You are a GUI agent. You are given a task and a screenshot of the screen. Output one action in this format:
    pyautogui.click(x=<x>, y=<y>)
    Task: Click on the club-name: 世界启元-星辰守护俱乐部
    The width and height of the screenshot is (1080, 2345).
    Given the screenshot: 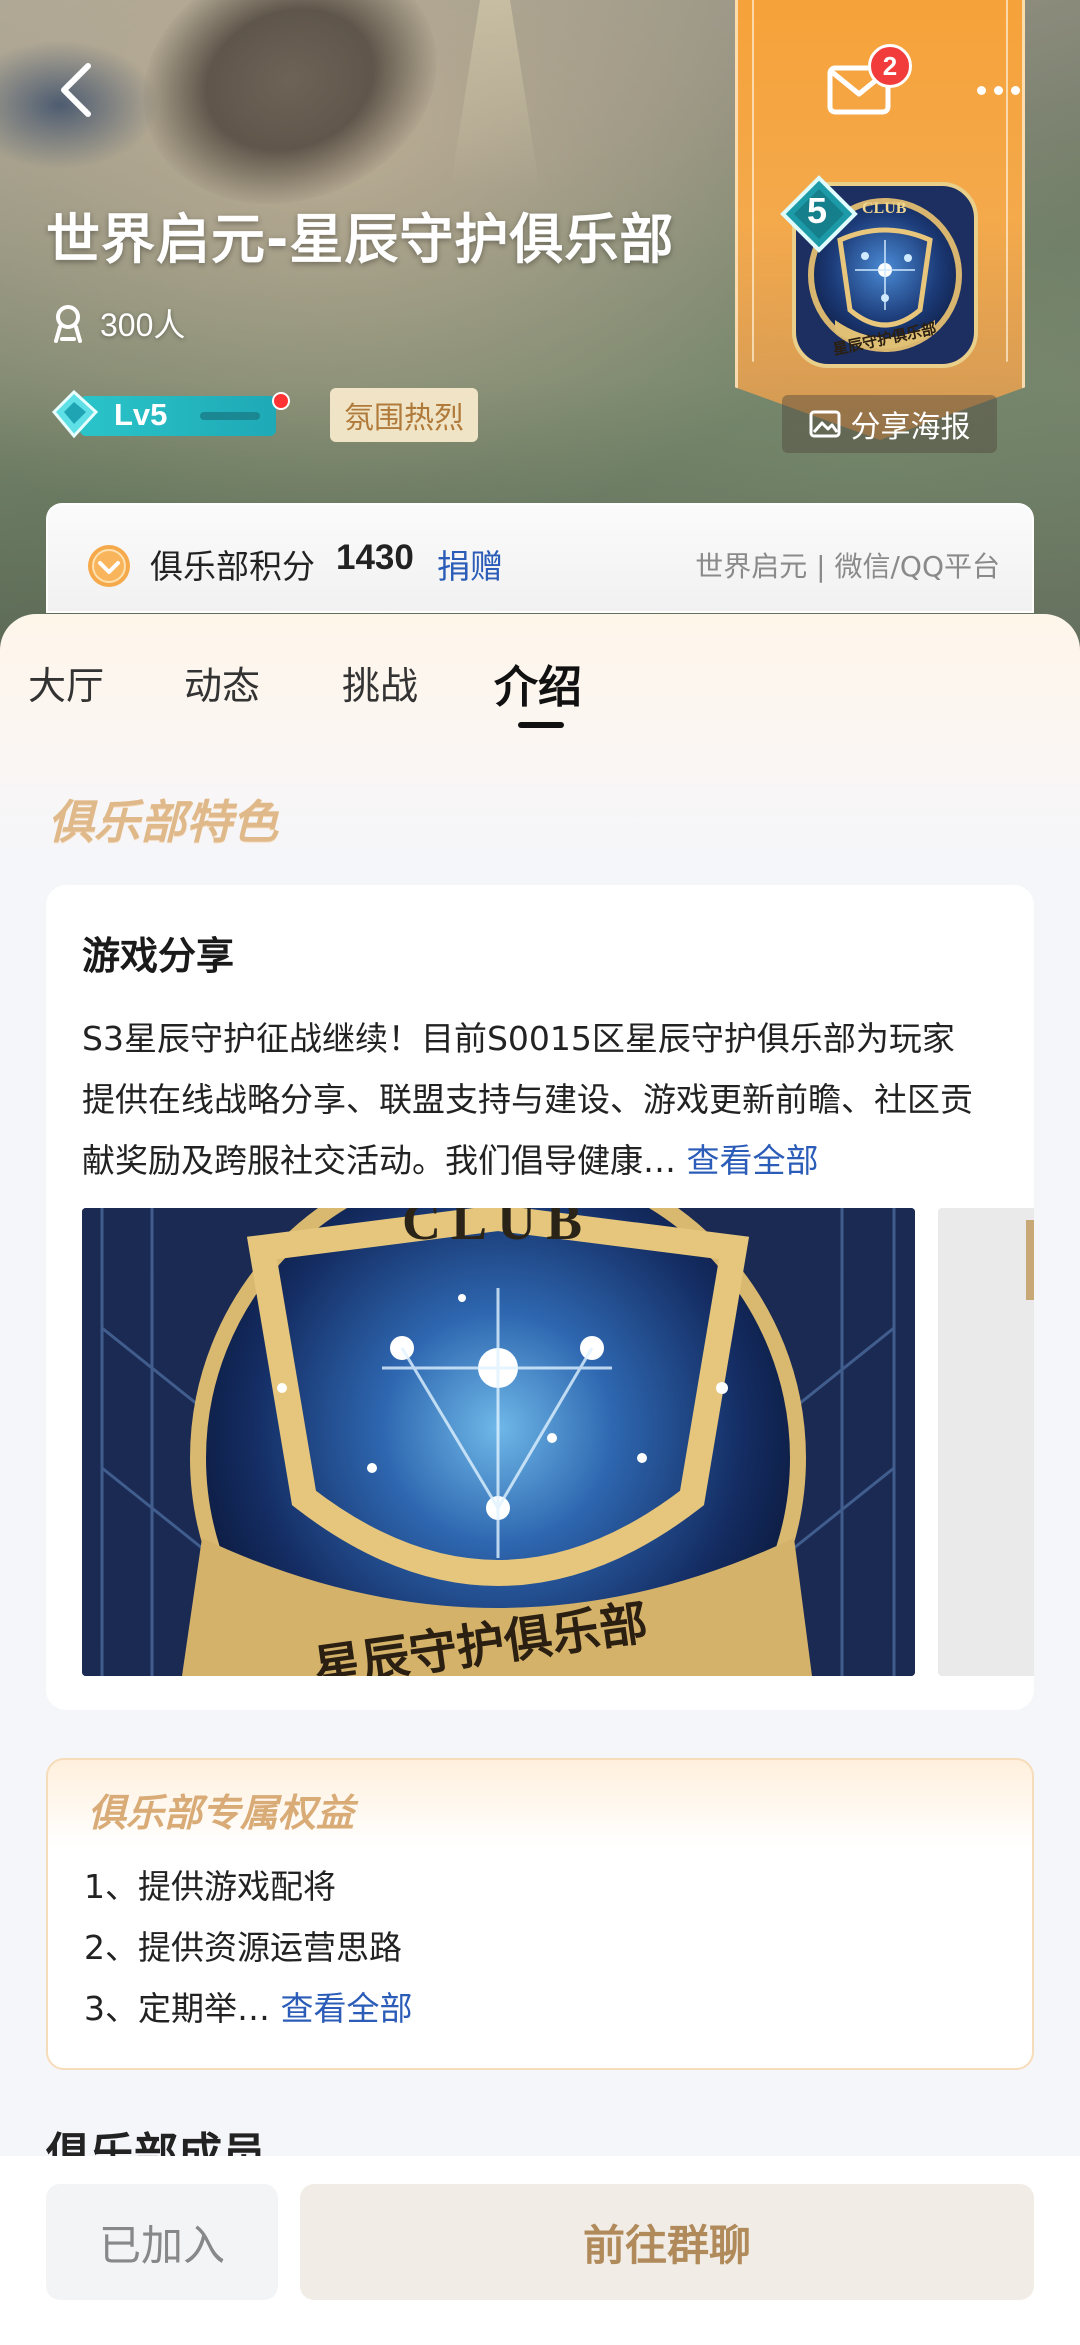 What is the action you would take?
    pyautogui.click(x=360, y=239)
    